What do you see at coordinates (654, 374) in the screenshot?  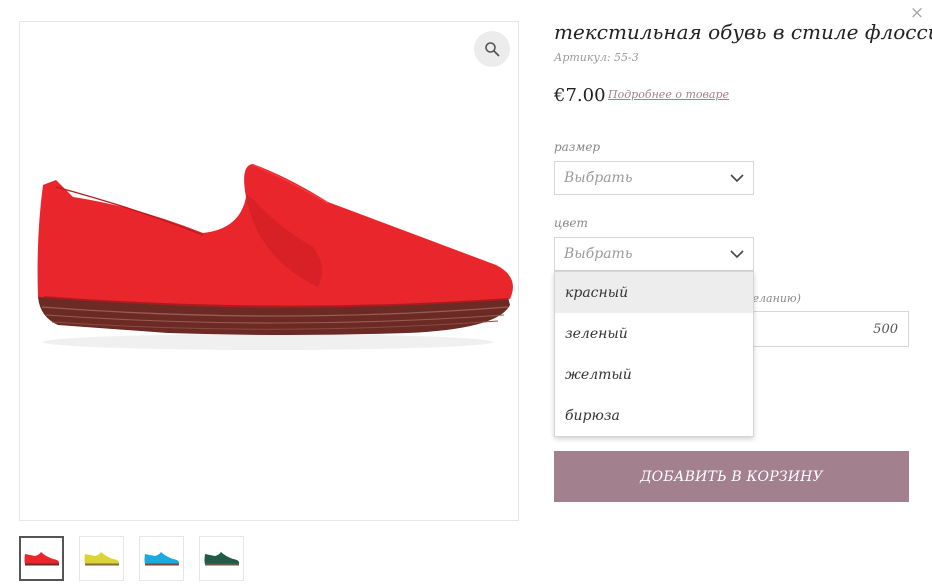 I see `color-option-yellow: желтый` at bounding box center [654, 374].